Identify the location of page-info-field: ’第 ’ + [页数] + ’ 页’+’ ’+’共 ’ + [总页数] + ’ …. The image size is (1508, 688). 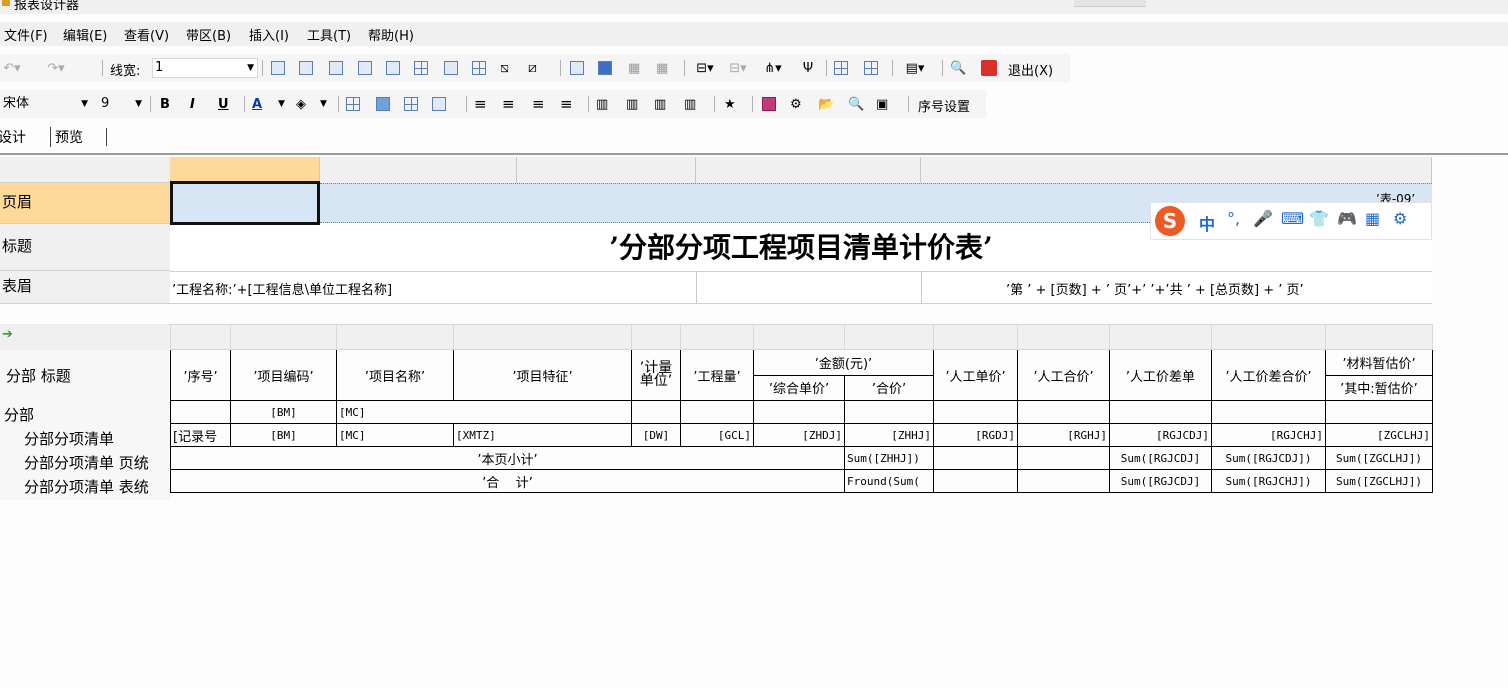
(1155, 288).